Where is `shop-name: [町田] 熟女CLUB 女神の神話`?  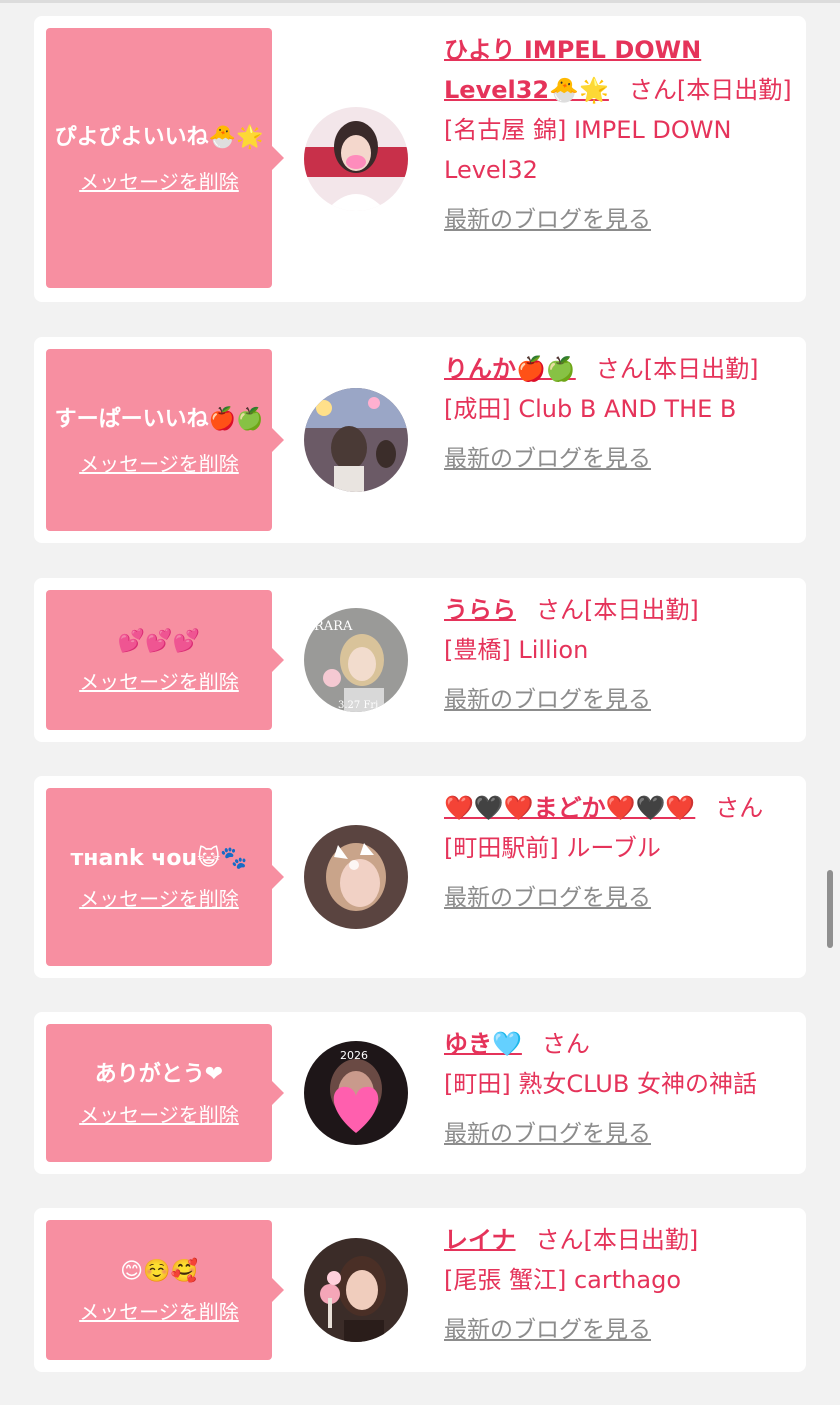
shop-name: [町田] 熟女CLUB 女神の神話 is located at coordinates (600, 1084).